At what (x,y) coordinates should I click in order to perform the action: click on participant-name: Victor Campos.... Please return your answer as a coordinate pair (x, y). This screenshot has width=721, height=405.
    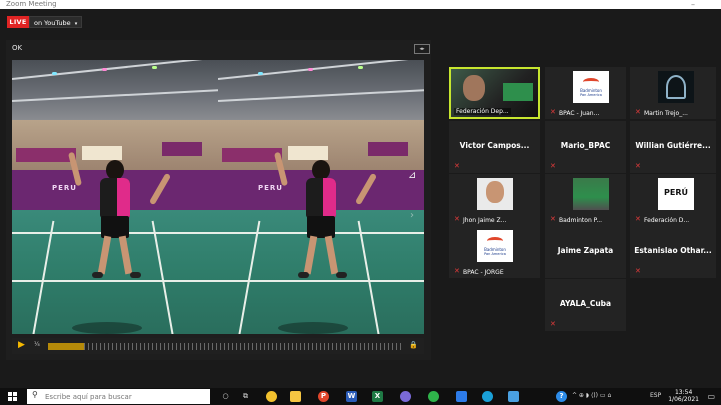
    Looking at the image, I should click on (494, 145).